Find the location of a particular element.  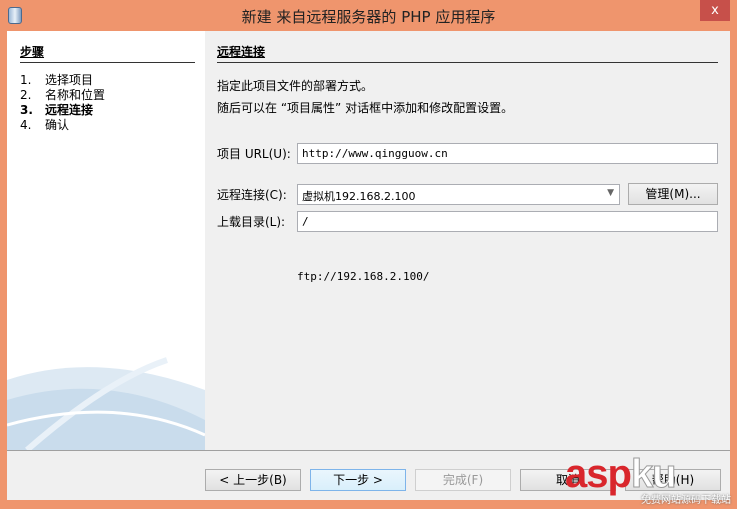

upload-row: 上载目录(L): / is located at coordinates (467, 221).